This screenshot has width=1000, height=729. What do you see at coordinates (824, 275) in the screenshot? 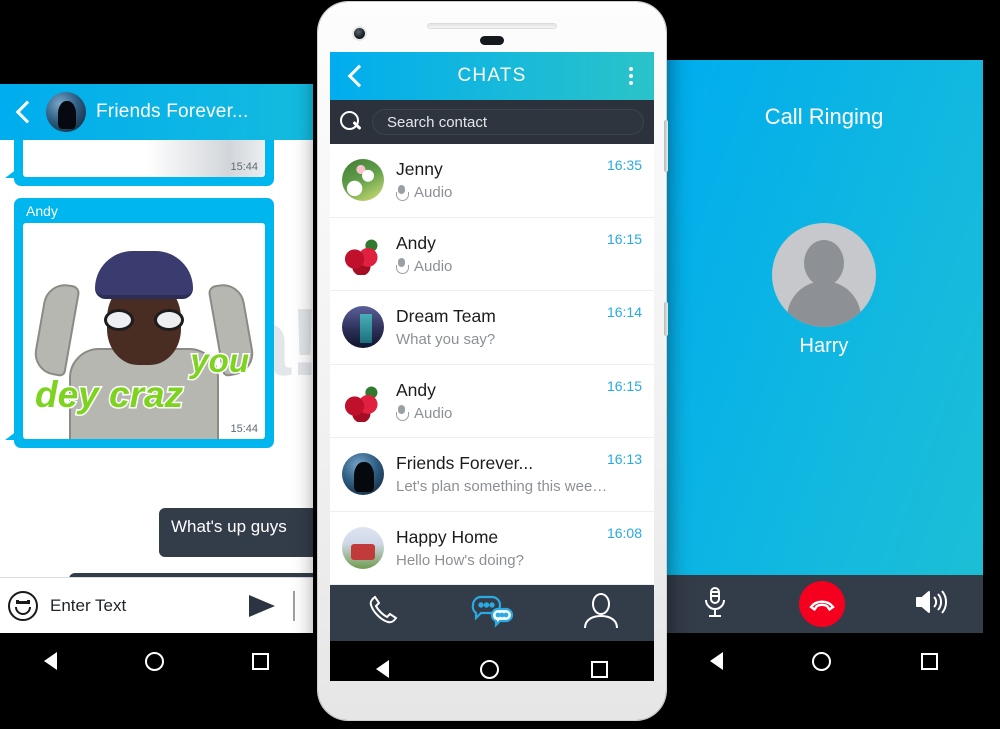
I see `person-placeholder-icon` at bounding box center [824, 275].